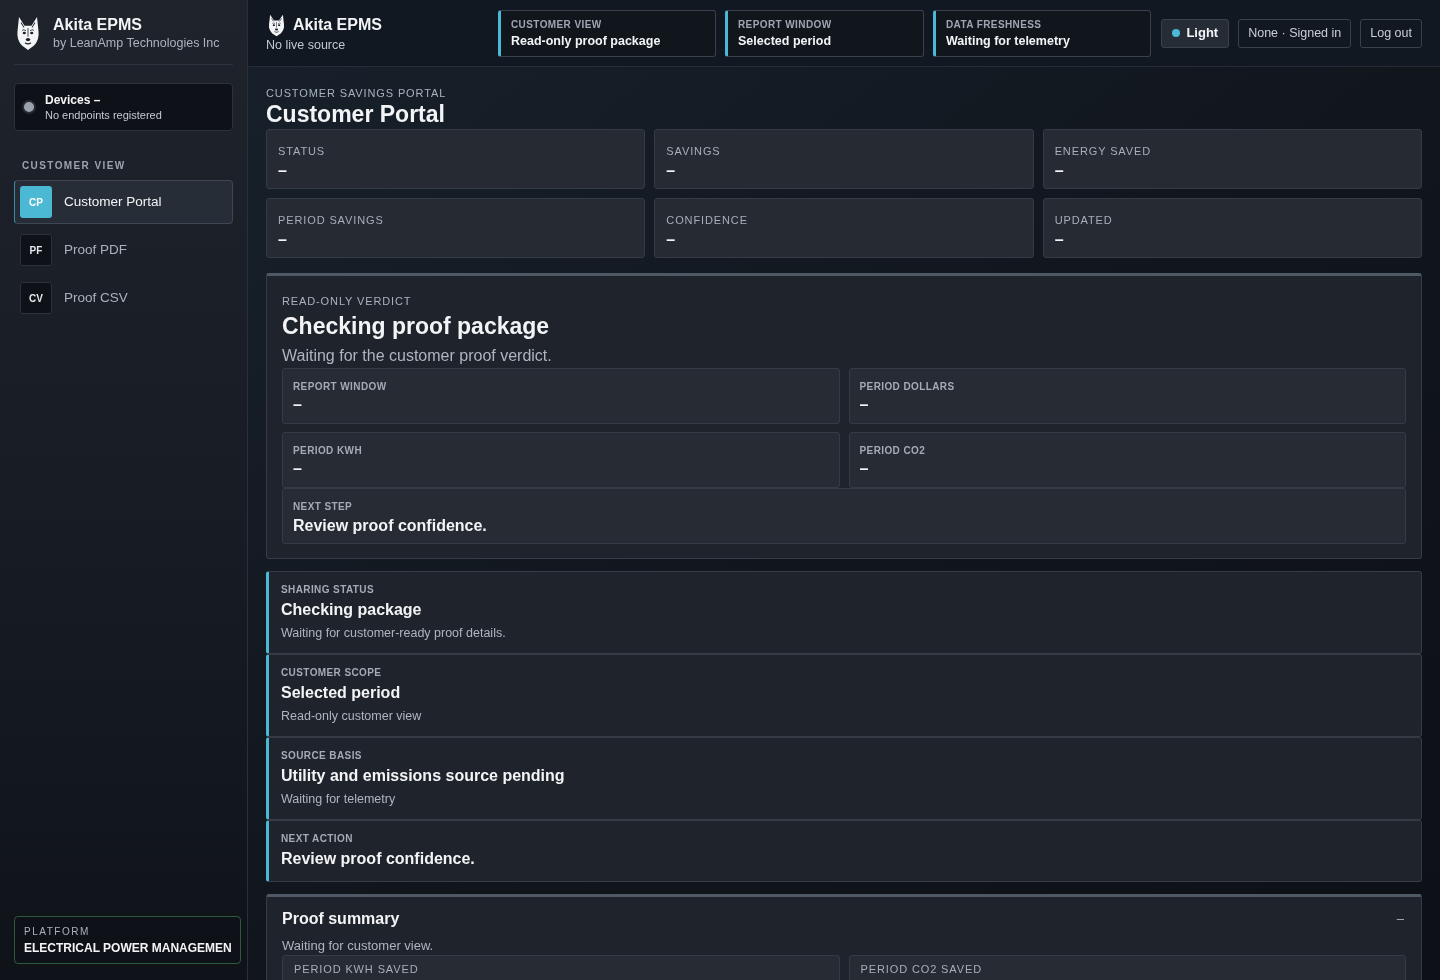 Image resolution: width=1440 pixels, height=980 pixels. I want to click on verdict-eyebrow: READ-ONLY VERDICT, so click(347, 301).